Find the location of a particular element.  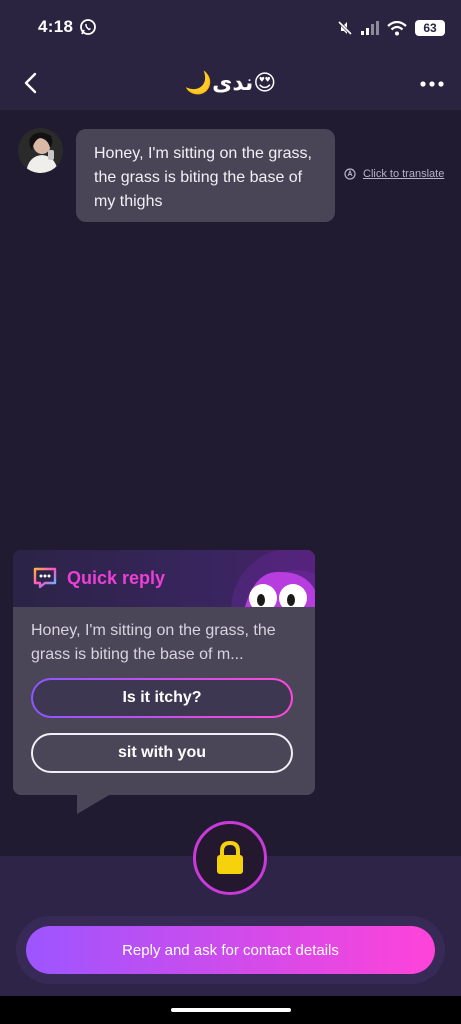

chat-header: 🌙ندى😍 is located at coordinates (230, 83).